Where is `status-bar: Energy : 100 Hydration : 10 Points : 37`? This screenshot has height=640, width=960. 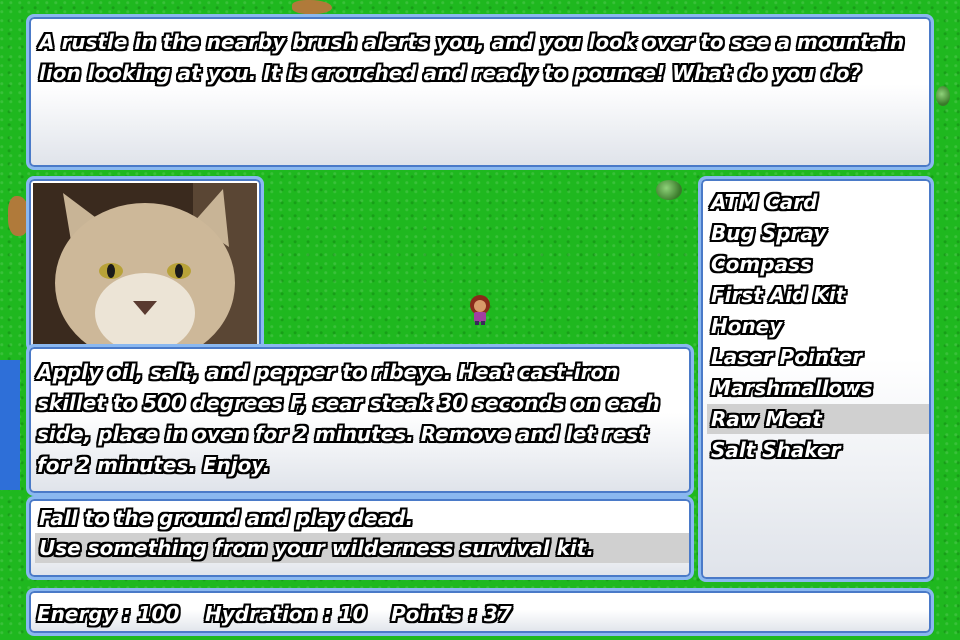
status-bar: Energy : 100 Hydration : 10 Points : 37 is located at coordinates (480, 612).